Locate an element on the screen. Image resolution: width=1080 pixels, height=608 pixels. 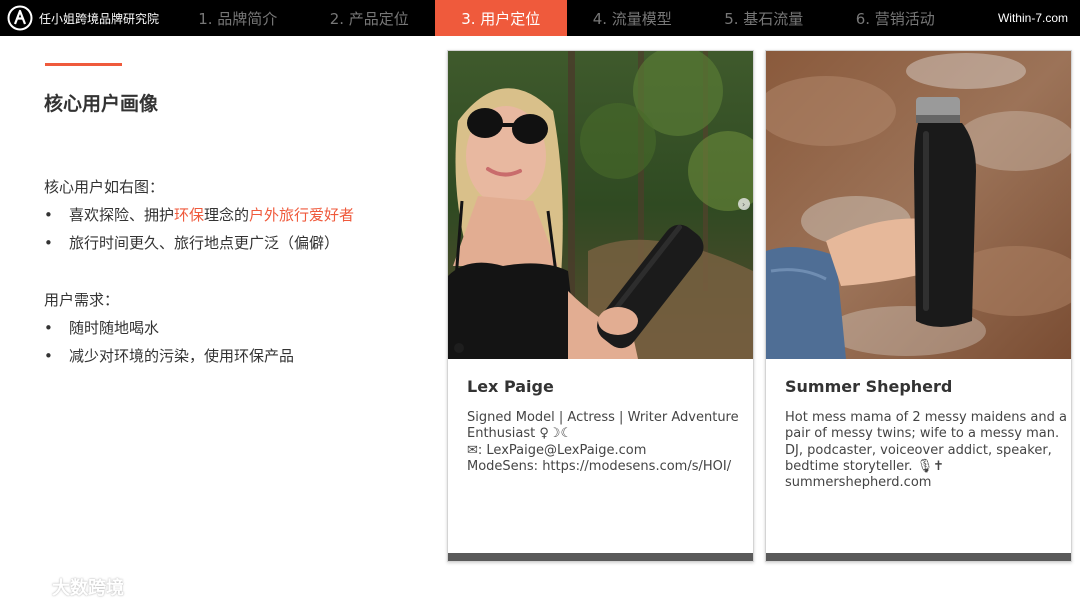
bio-line: summershepherd.com is located at coordinates (858, 483).